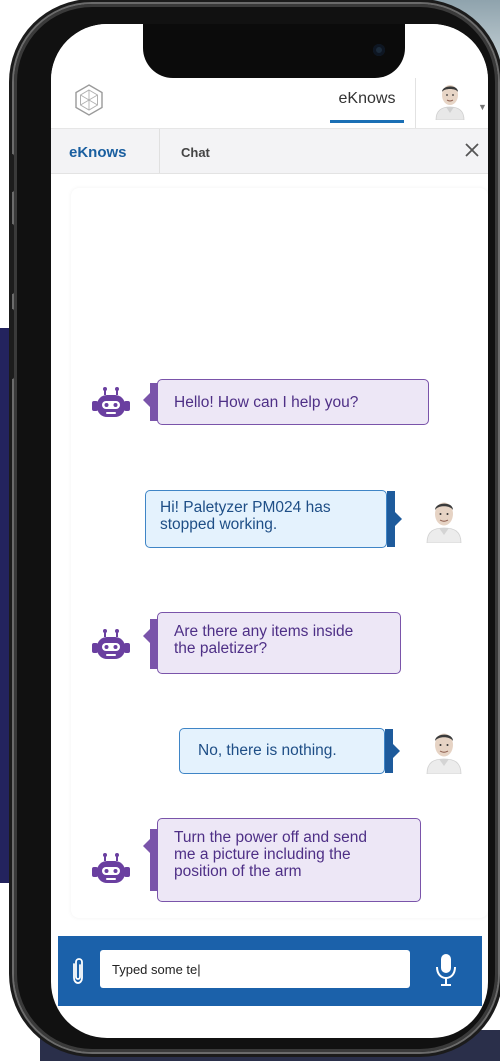 The width and height of the screenshot is (500, 1061). I want to click on user-message-1: Hi! Paletyzer PM024 has stopped working., so click(273, 519).